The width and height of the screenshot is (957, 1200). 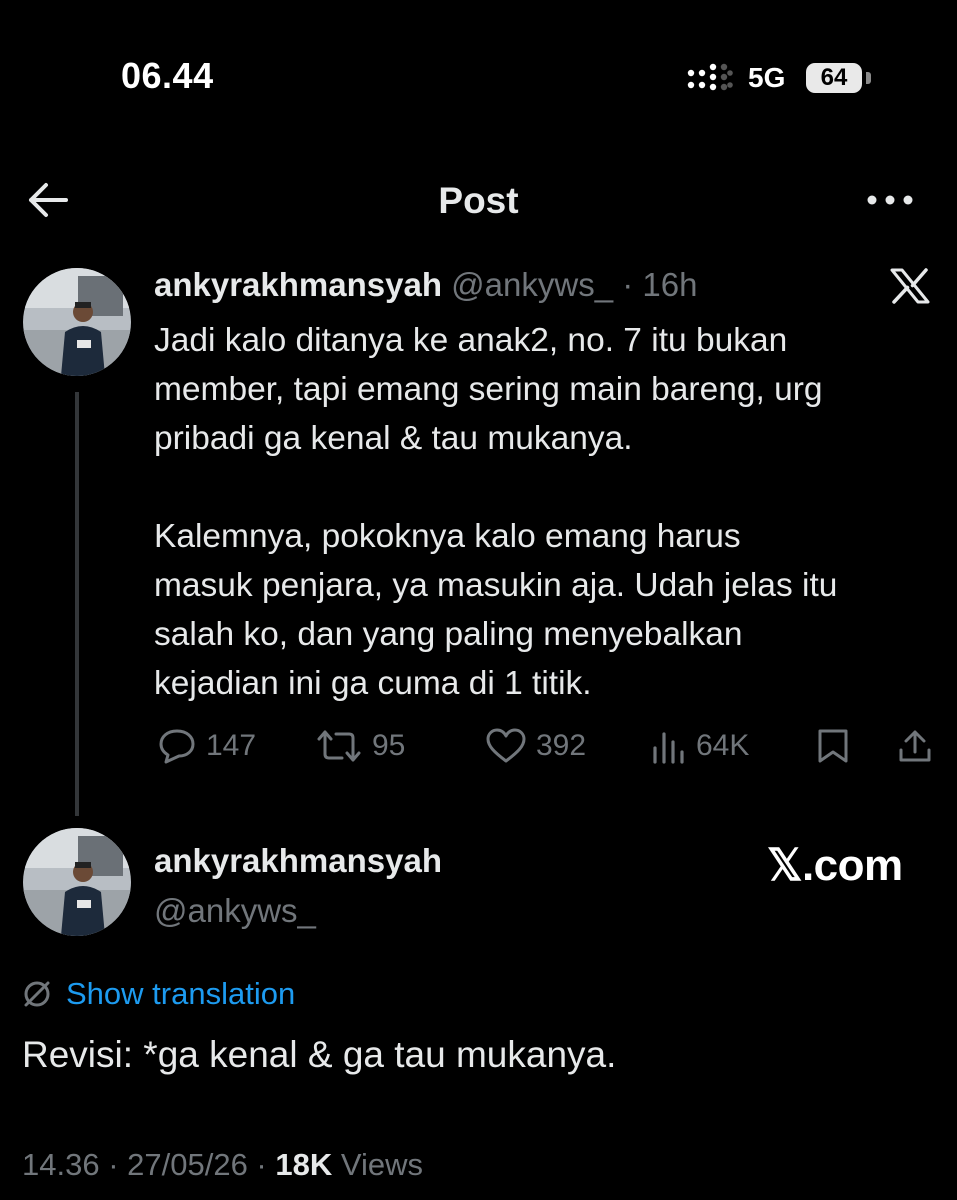 I want to click on show-translation-link: Show translation, so click(x=158, y=994).